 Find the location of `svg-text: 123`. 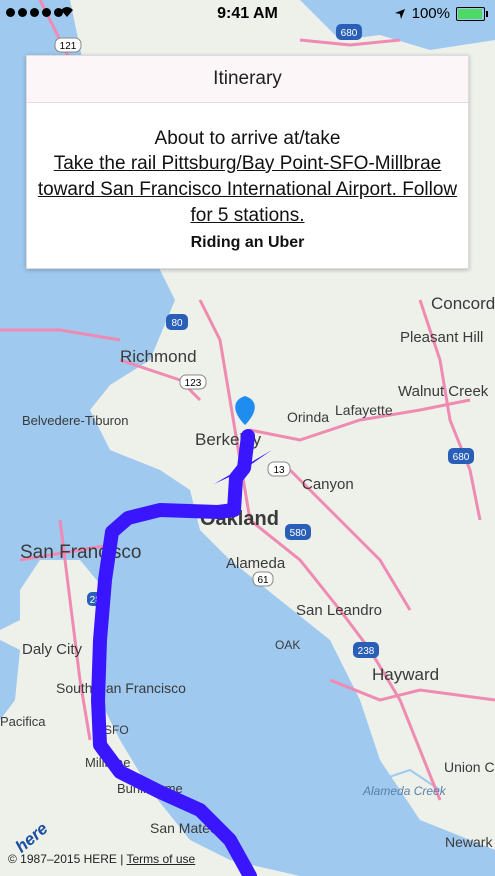

svg-text: 123 is located at coordinates (193, 383).